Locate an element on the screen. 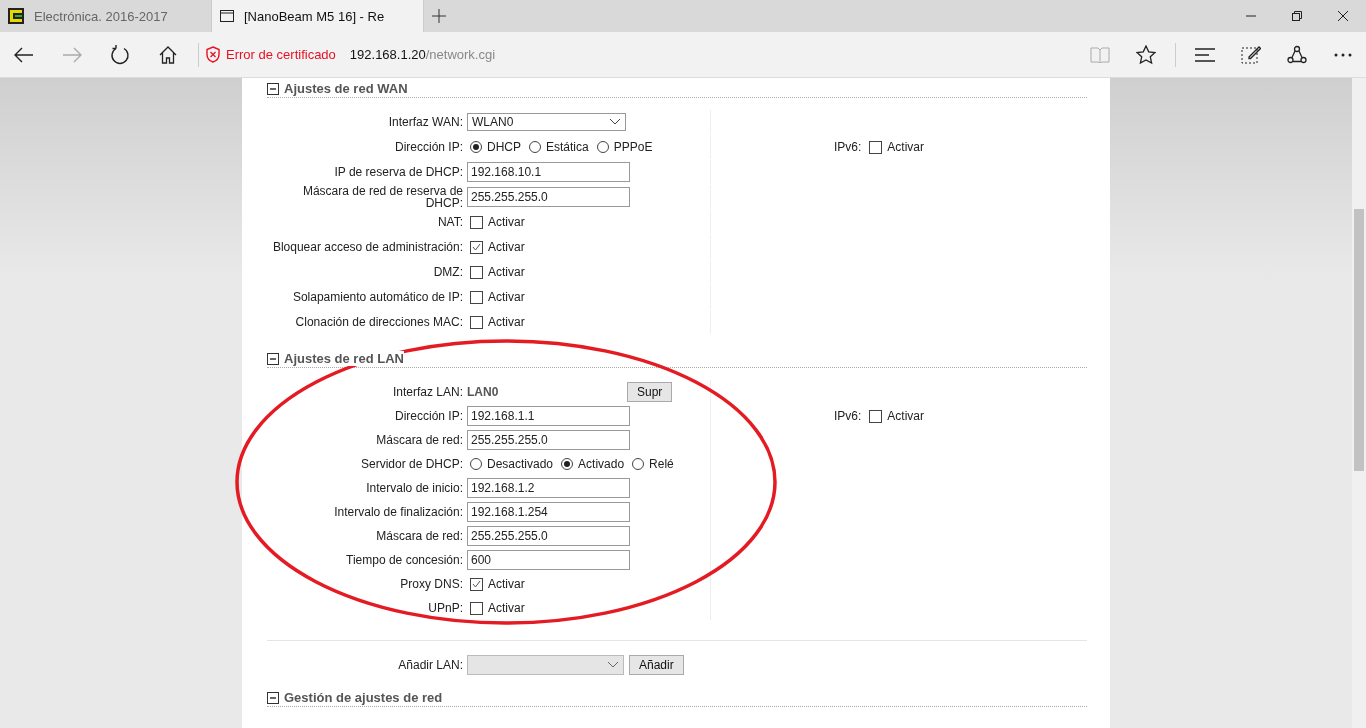 The width and height of the screenshot is (1366, 728). field-label: Bloquear acceso de administración: is located at coordinates (367, 247).